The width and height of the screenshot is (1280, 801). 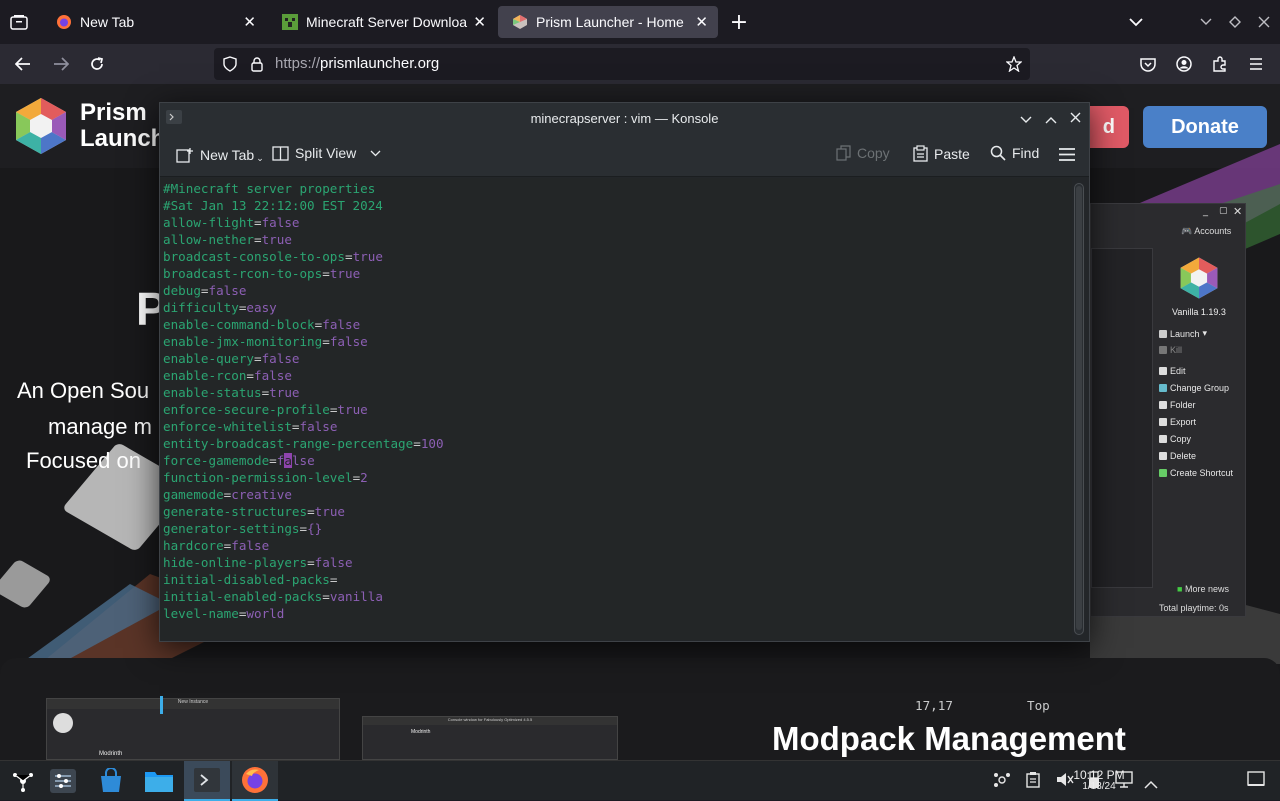 What do you see at coordinates (1177, 405) in the screenshot?
I see `folder-button: Folder` at bounding box center [1177, 405].